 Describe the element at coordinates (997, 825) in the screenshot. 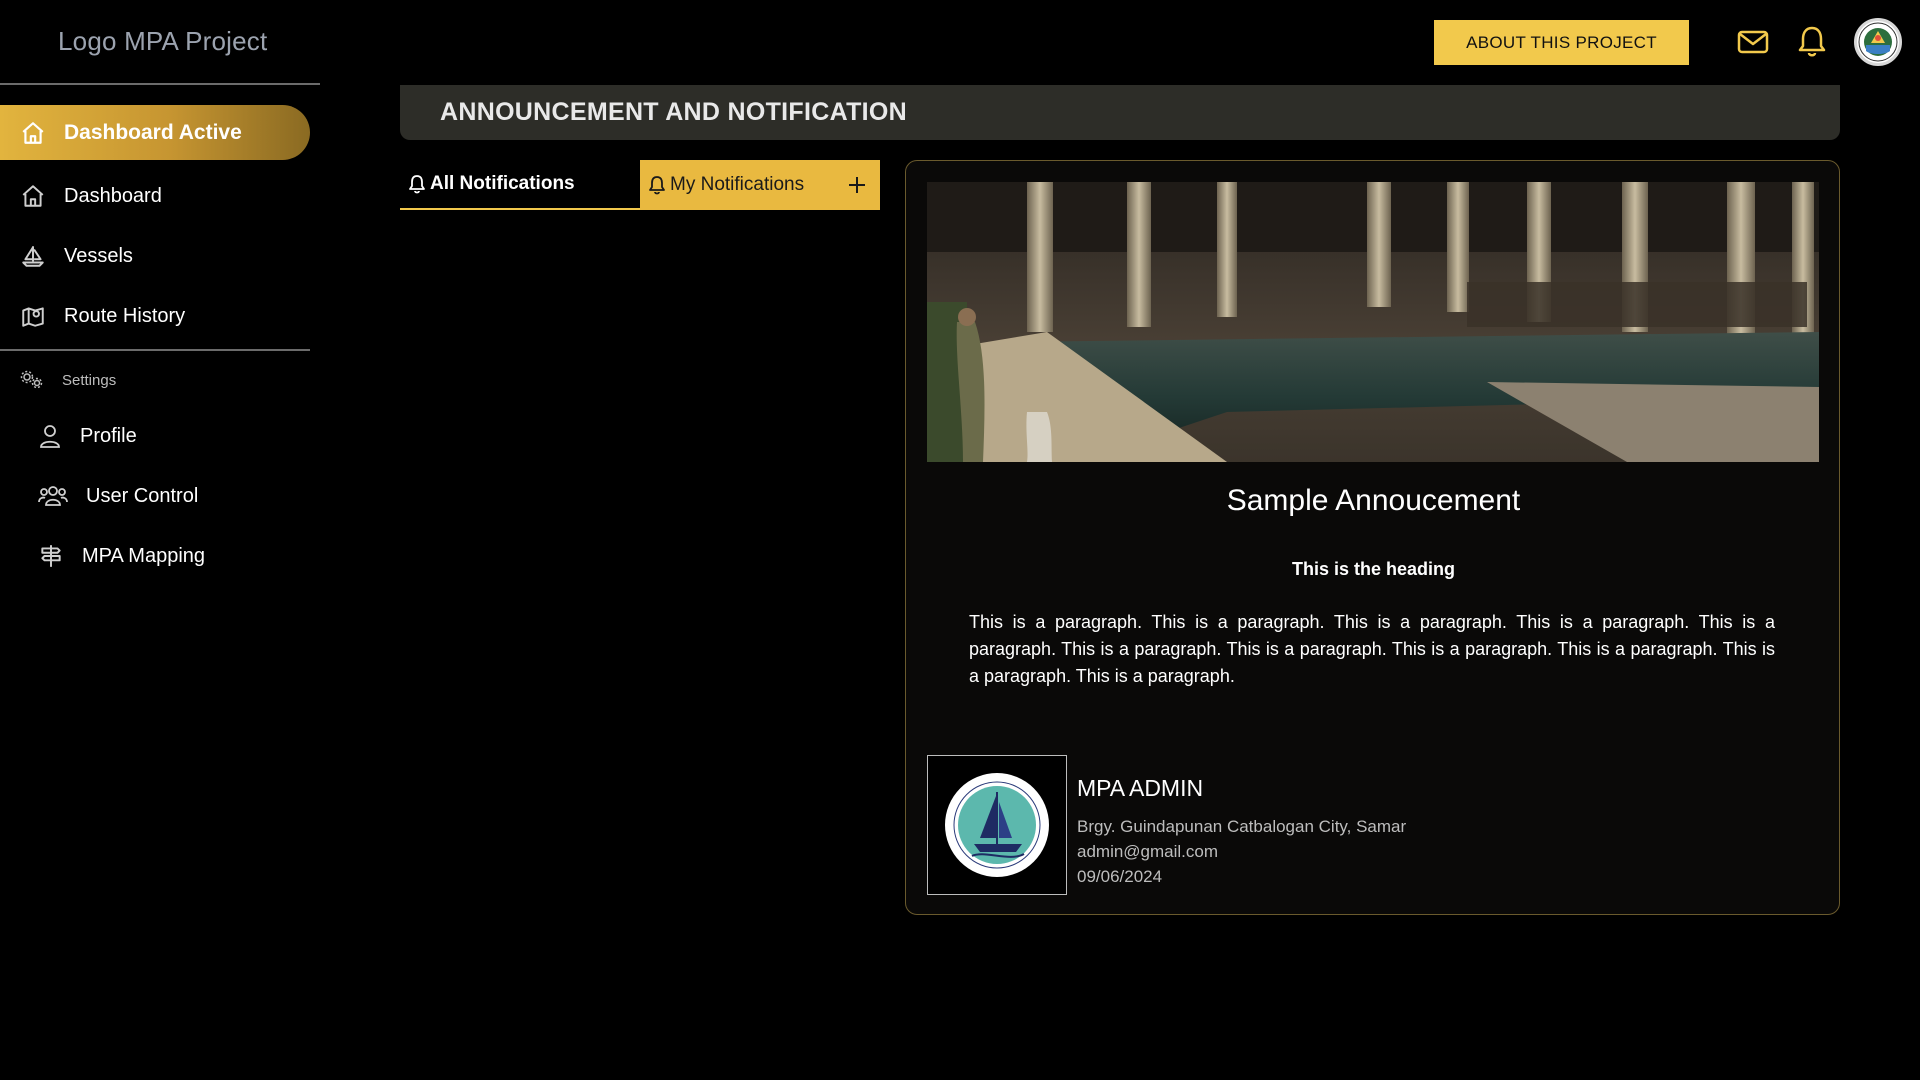

I see `author-logo` at that location.